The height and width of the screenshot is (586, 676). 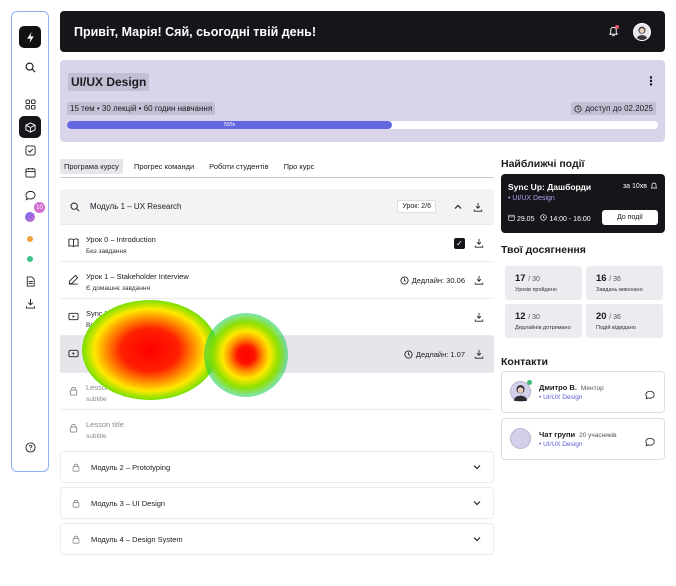 I want to click on event-starts-in-text: за 10хв, so click(x=634, y=186).